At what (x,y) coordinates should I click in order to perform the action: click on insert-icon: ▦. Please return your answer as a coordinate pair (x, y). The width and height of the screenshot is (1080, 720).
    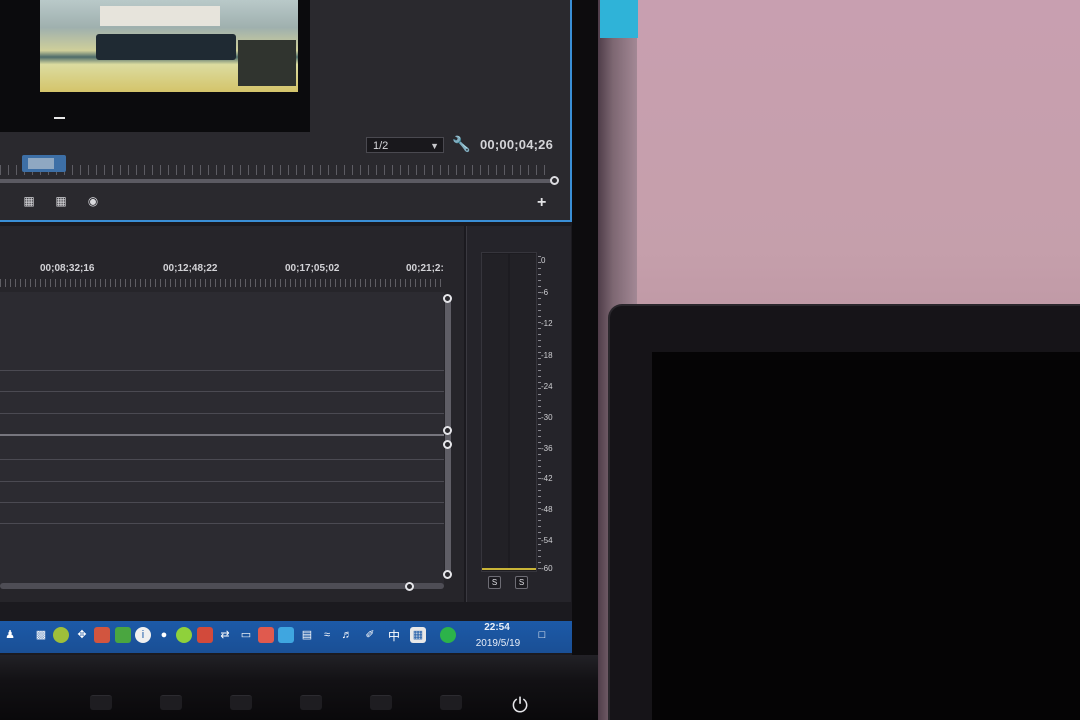
    Looking at the image, I should click on (29, 201).